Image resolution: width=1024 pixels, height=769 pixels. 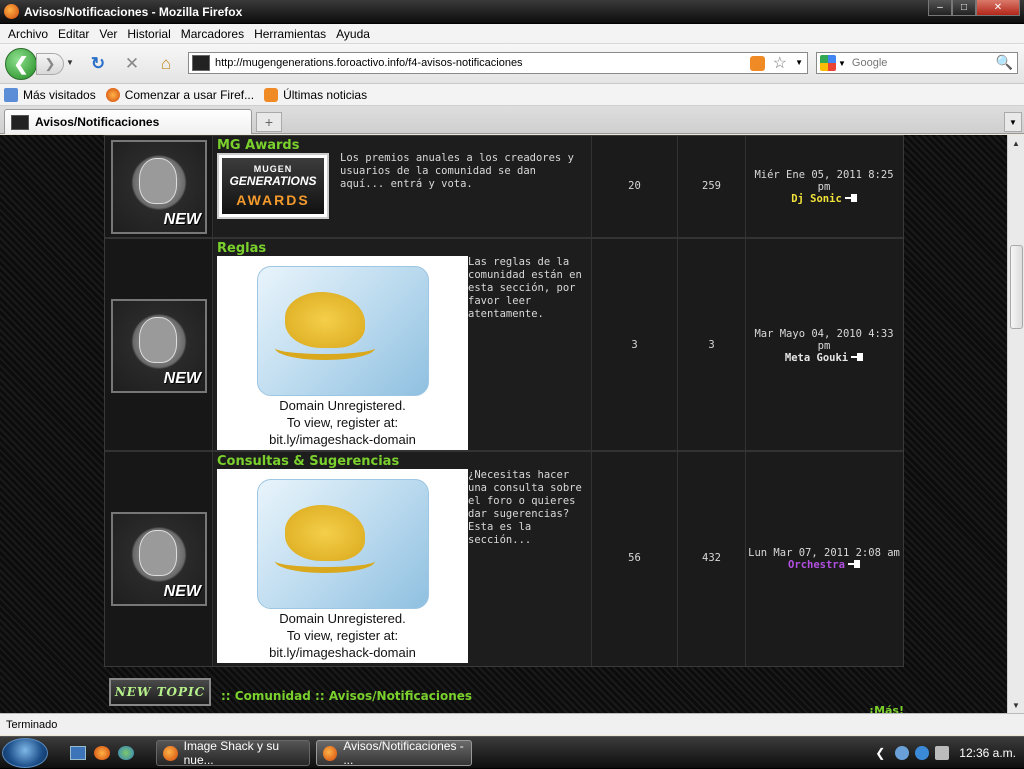 What do you see at coordinates (1016, 143) in the screenshot?
I see `scroll-up-icon: ▲` at bounding box center [1016, 143].